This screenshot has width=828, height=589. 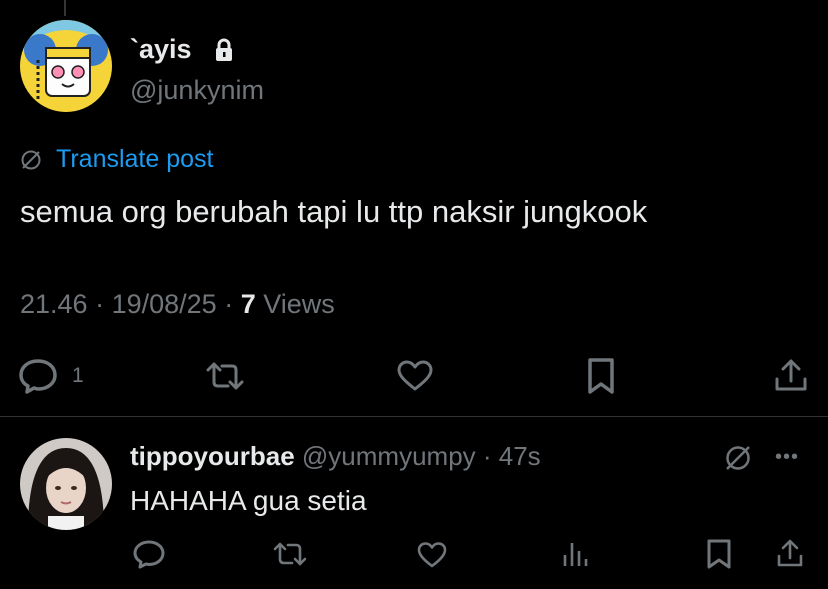 I want to click on lock-icon, so click(x=224, y=50).